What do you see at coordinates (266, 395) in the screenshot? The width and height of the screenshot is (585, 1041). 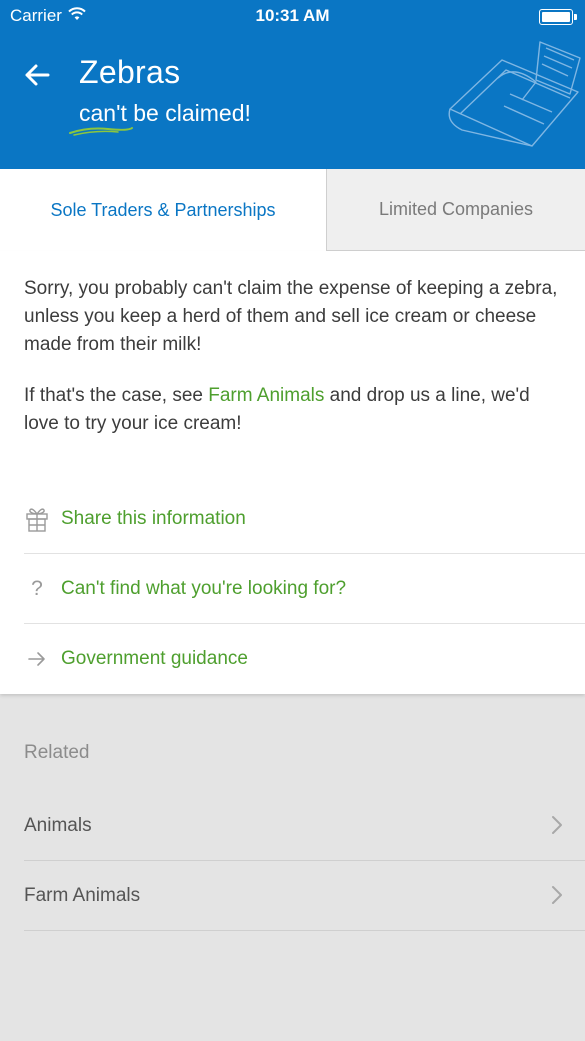 I see `farm-animals-link: Farm Animals` at bounding box center [266, 395].